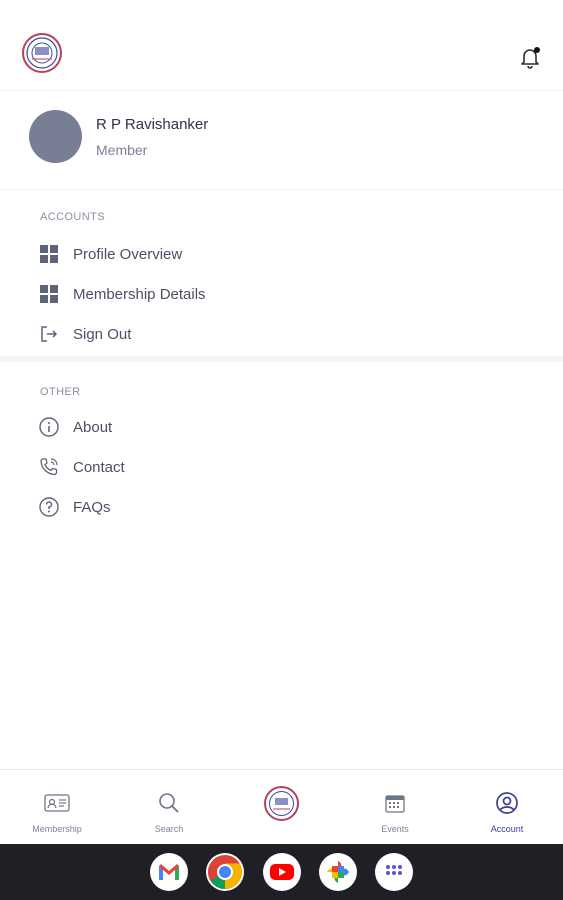 The image size is (563, 900). What do you see at coordinates (530, 58) in the screenshot?
I see `notification-bell-icon` at bounding box center [530, 58].